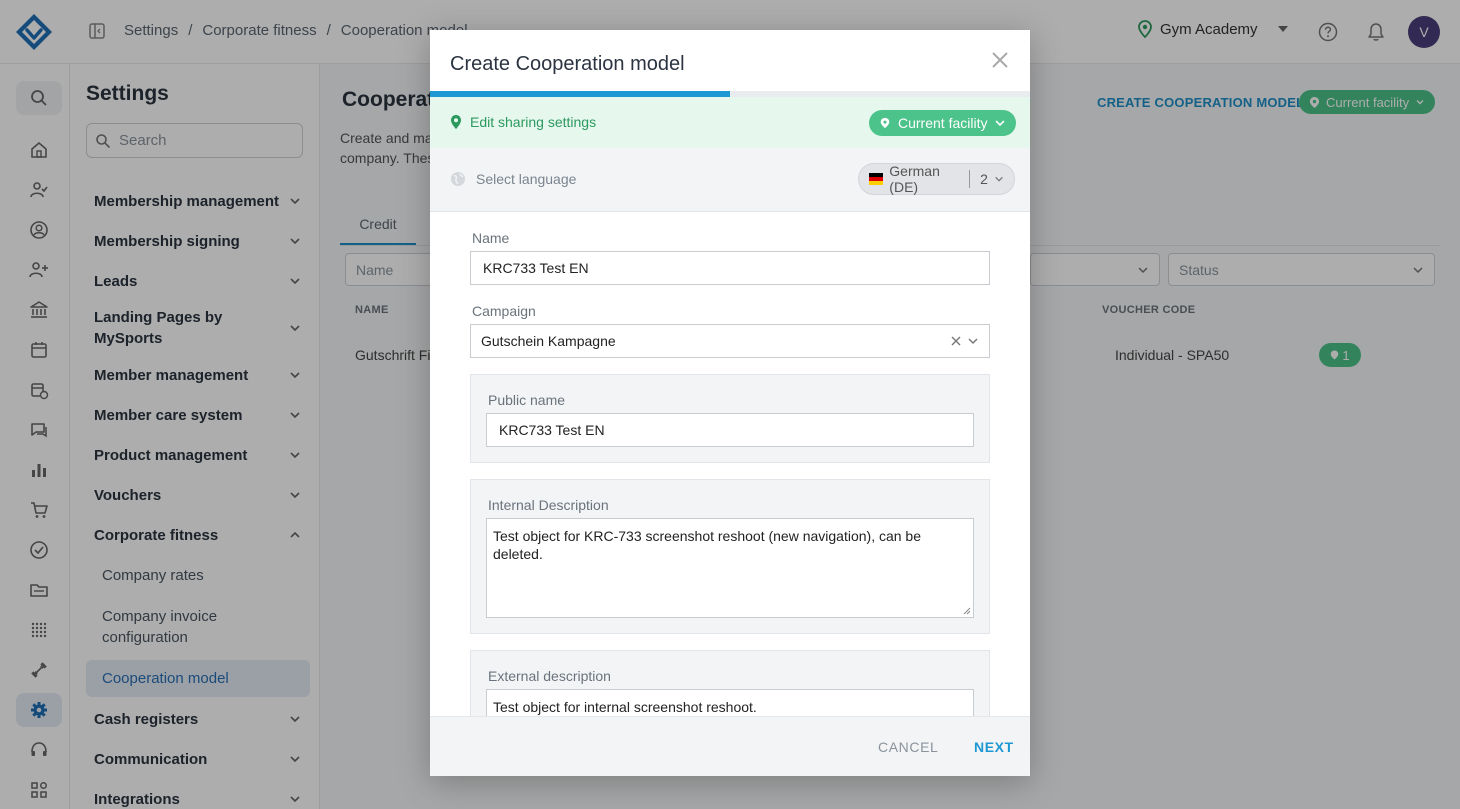 The image size is (1460, 809). I want to click on selected-language: German (DE), so click(914, 179).